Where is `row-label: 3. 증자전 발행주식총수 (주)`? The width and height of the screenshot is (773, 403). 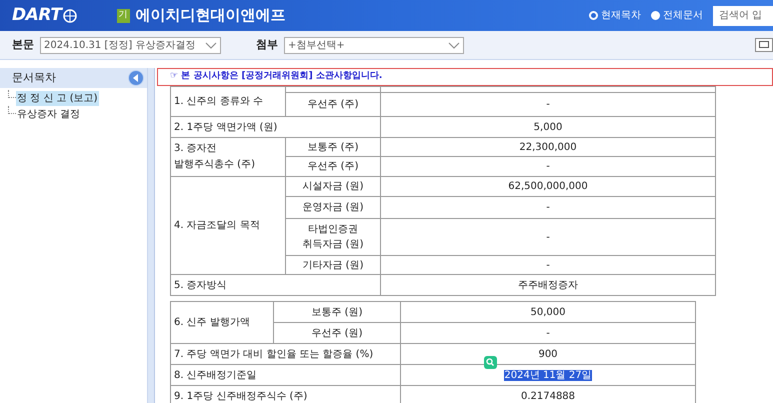
row-label: 3. 증자전 발행주식총수 (주) is located at coordinates (228, 157).